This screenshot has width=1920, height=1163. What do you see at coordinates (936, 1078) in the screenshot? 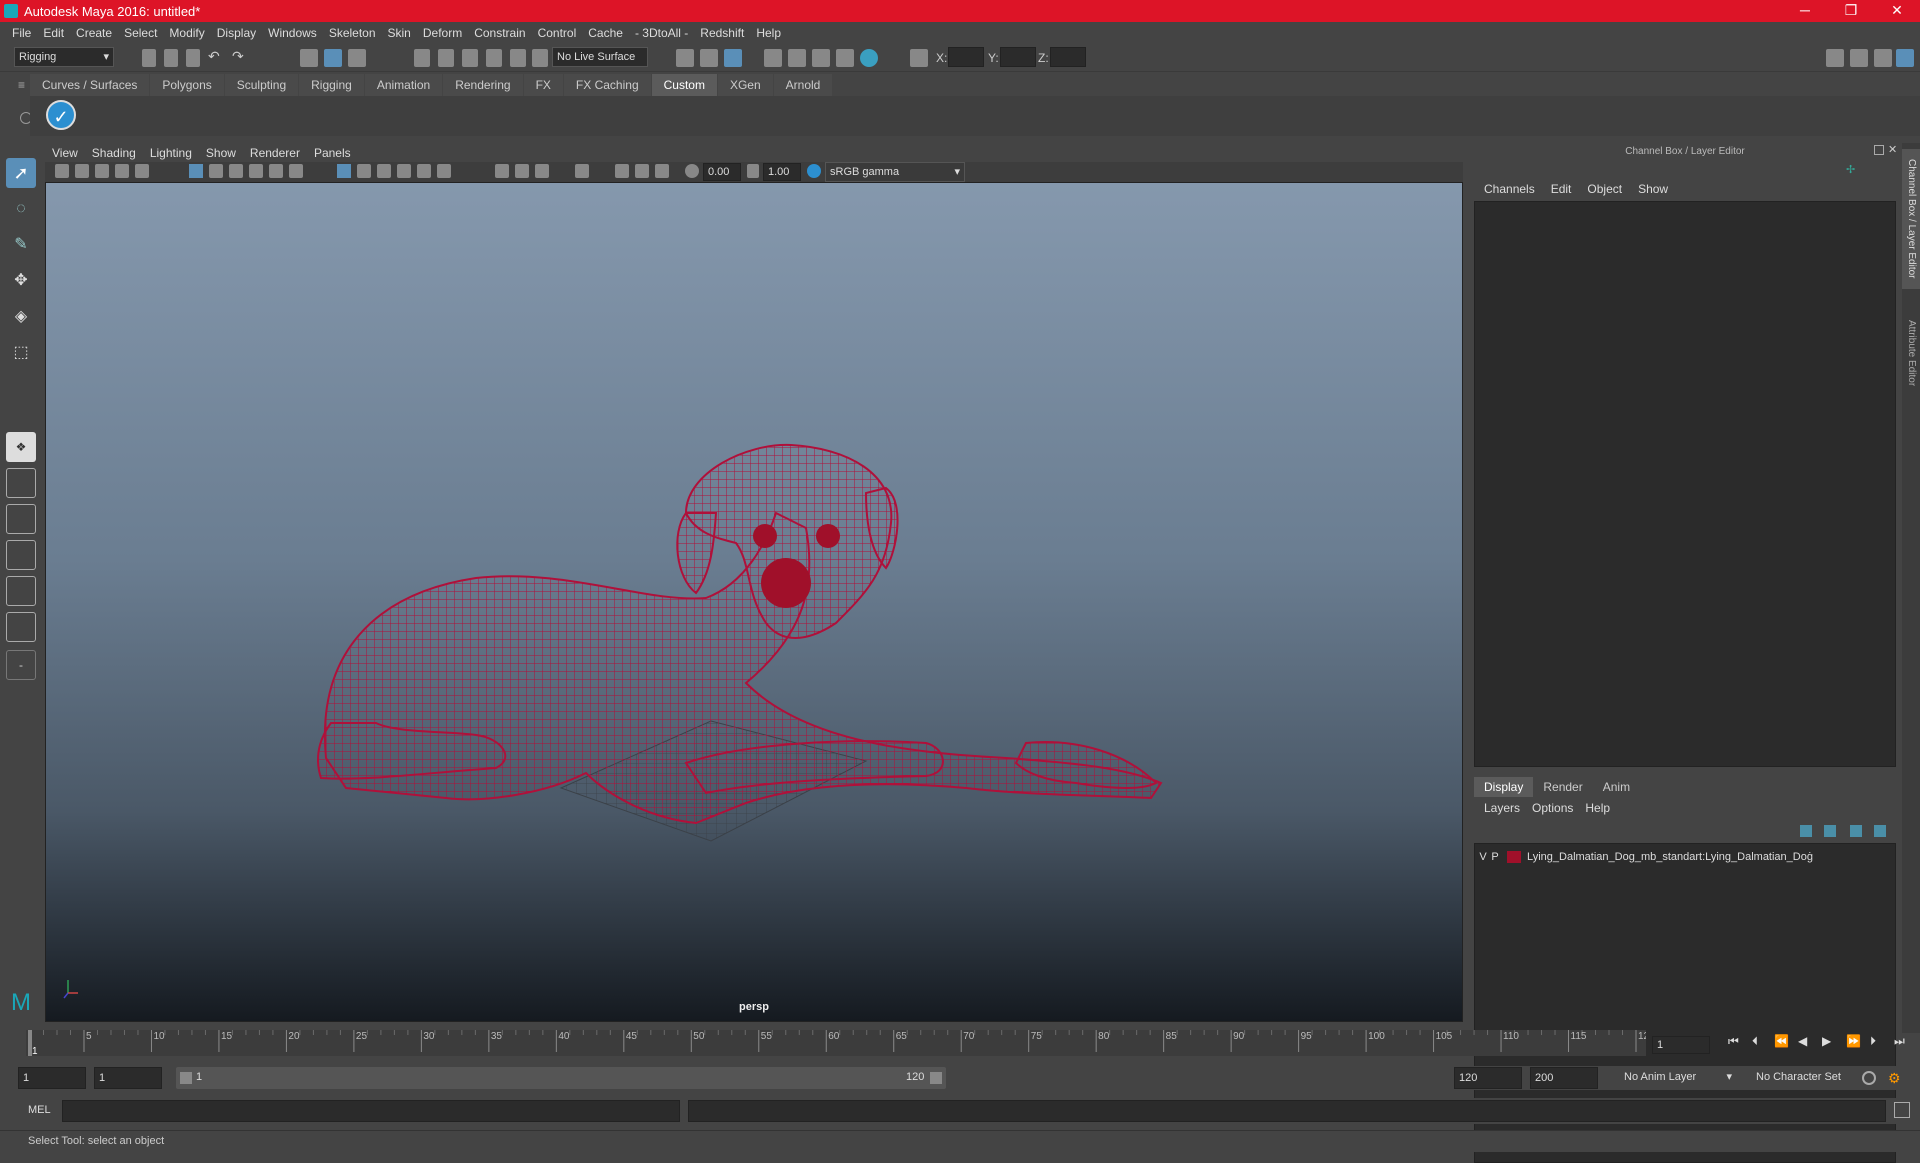
I see `range-end-handle` at bounding box center [936, 1078].